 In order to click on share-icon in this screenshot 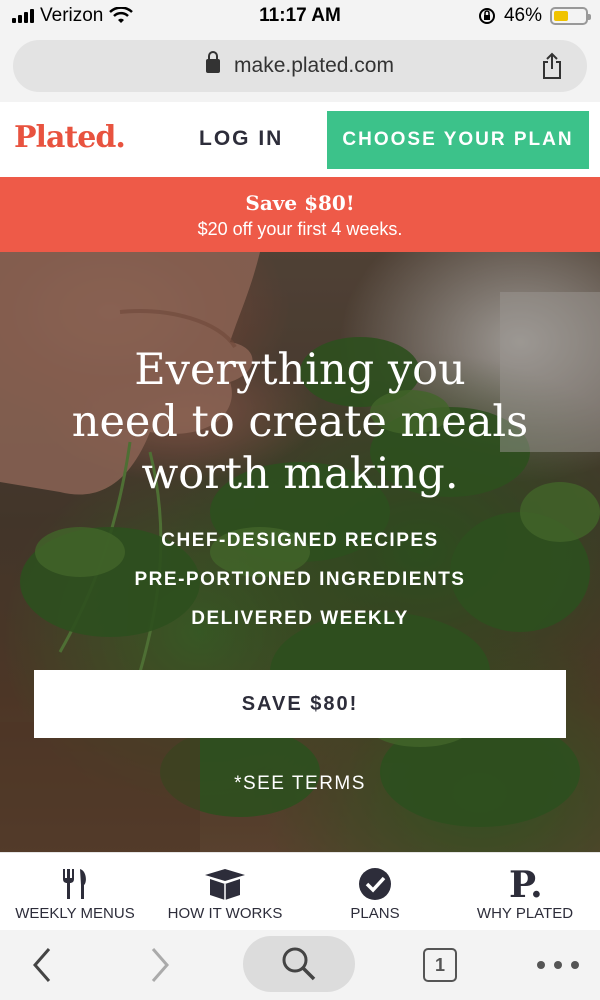, I will do `click(552, 66)`.